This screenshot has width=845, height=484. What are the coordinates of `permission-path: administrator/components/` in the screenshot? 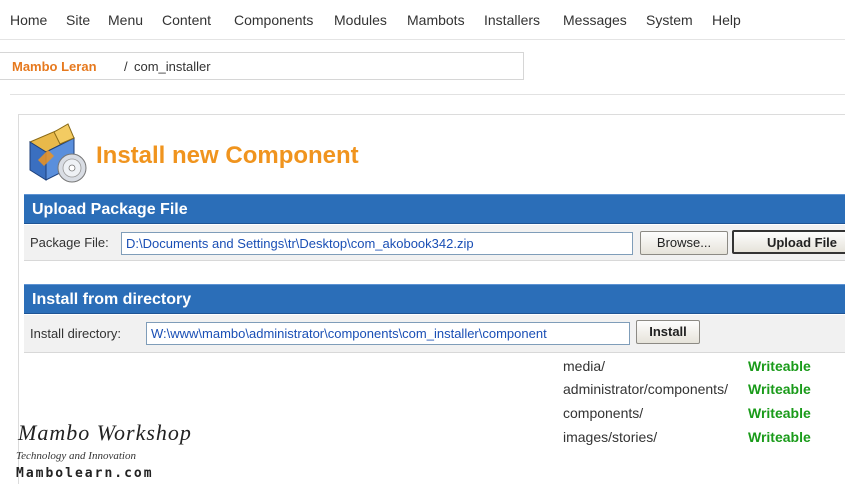 It's located at (645, 389).